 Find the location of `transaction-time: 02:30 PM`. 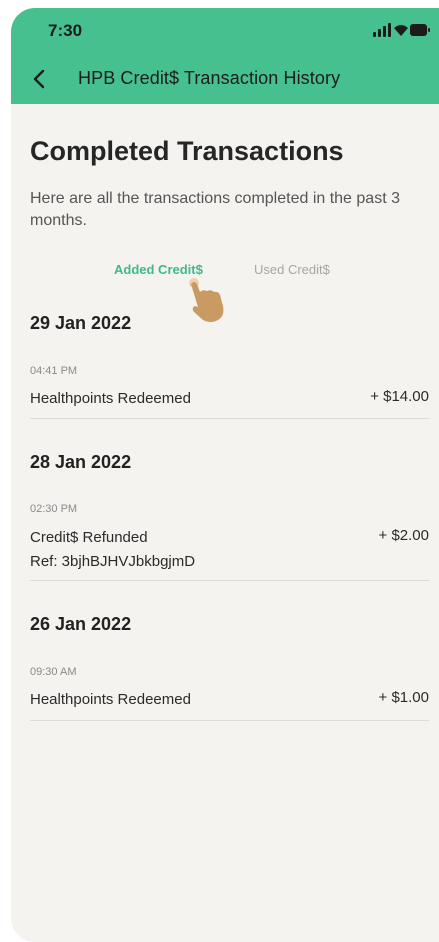

transaction-time: 02:30 PM is located at coordinates (54, 509).